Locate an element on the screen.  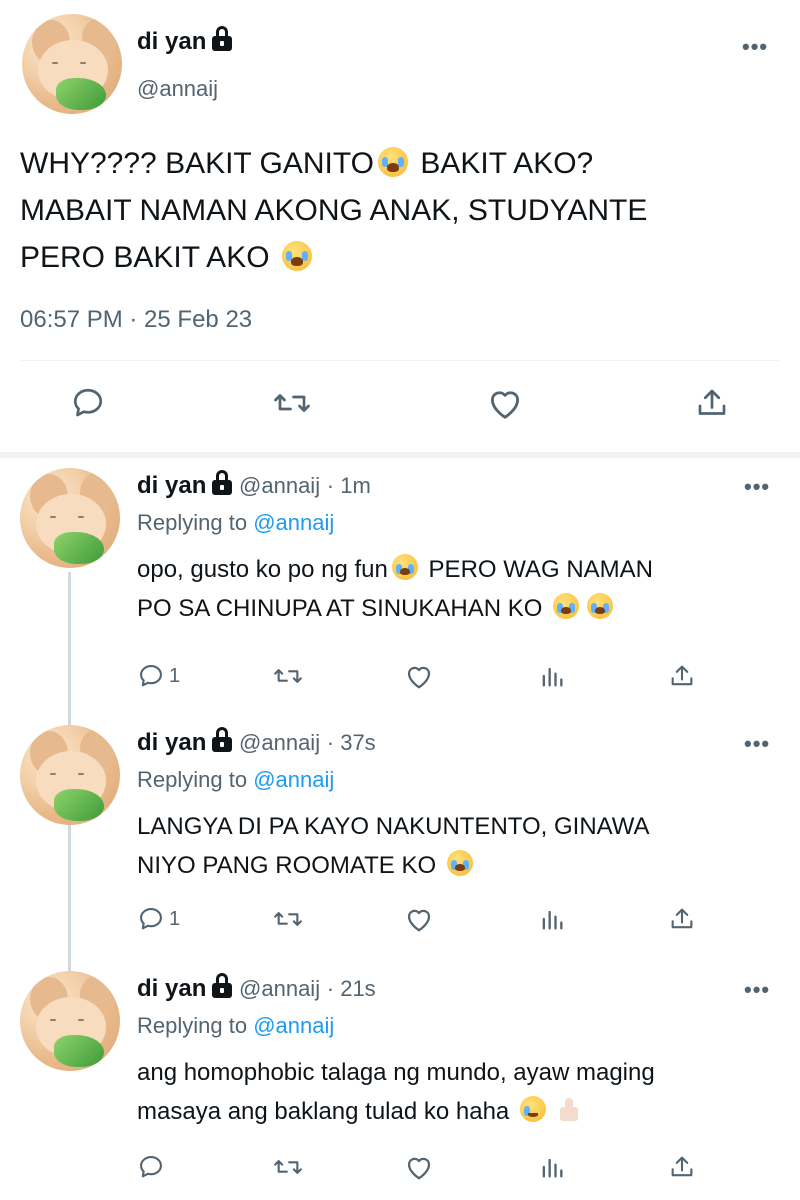
reply-header: di yan @annaij · 21s is located at coordinates (256, 988).